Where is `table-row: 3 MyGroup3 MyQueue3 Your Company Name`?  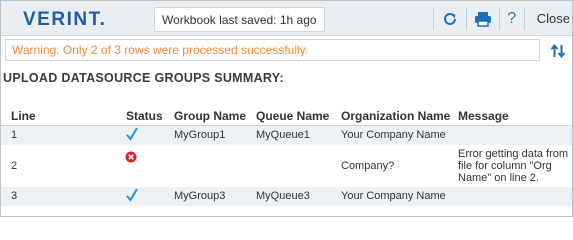
table-row: 3 MyGroup3 MyQueue3 Your Company Name is located at coordinates (286, 196).